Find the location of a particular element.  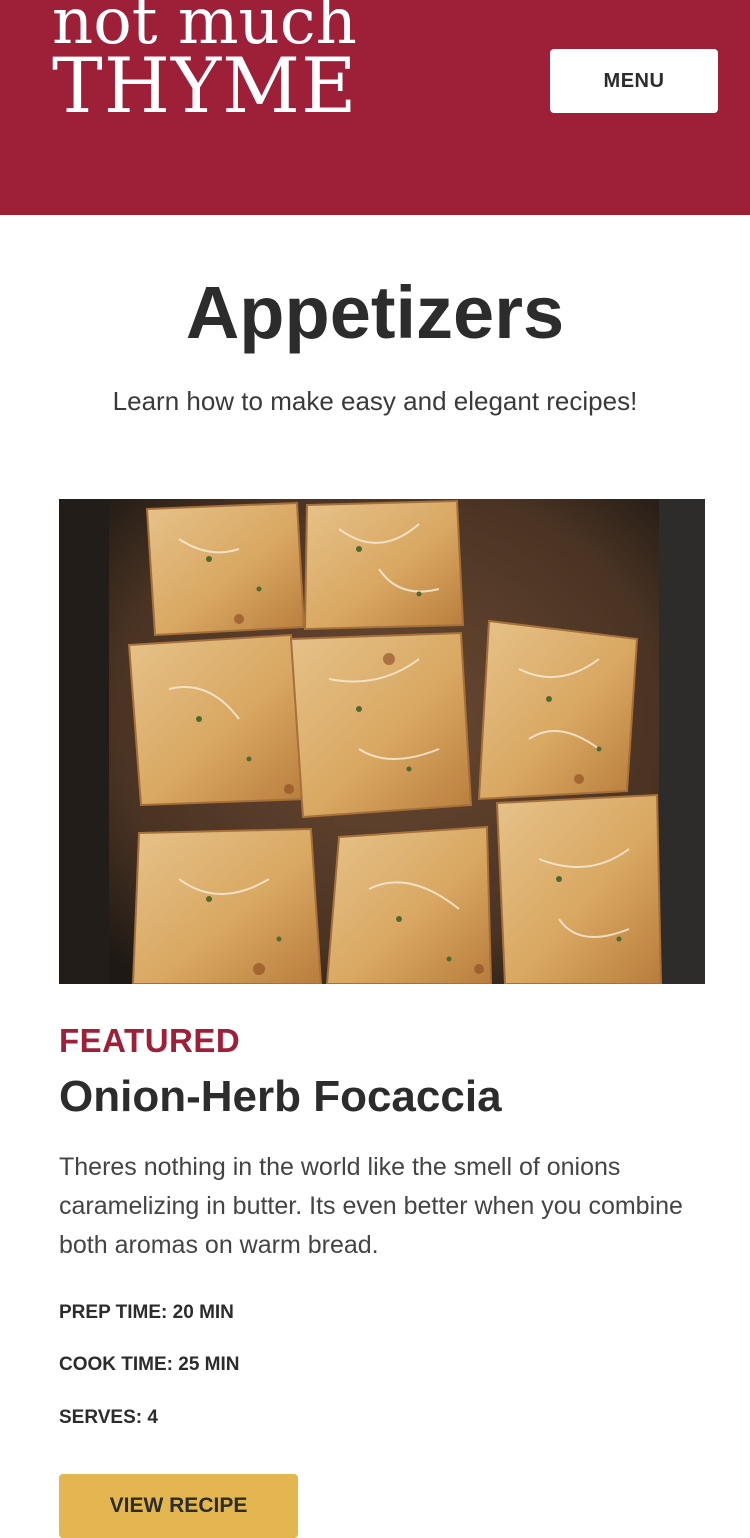

featured-label: FEATURED is located at coordinates (150, 1040).